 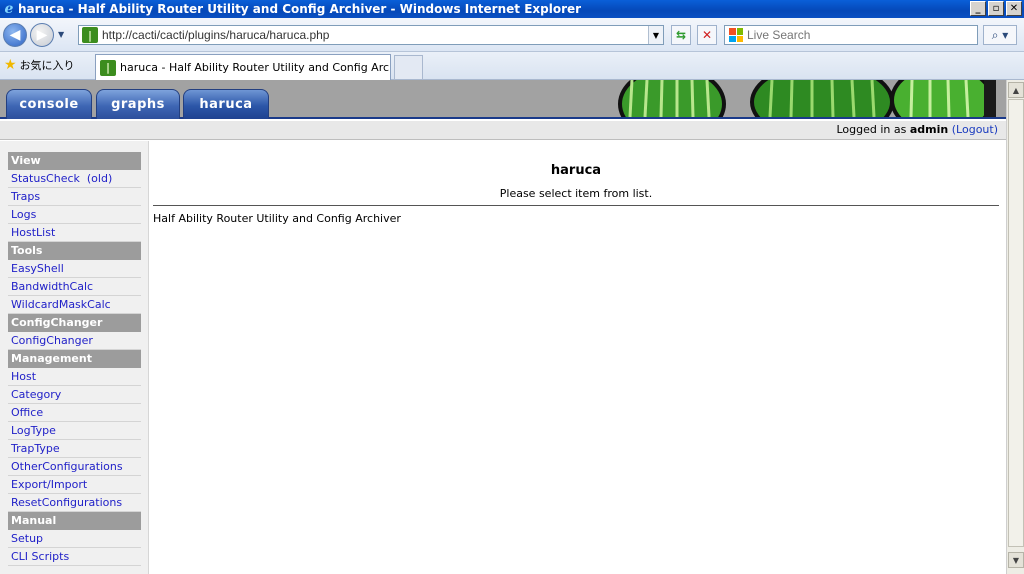 What do you see at coordinates (74, 395) in the screenshot?
I see `sidebar-item-category: Category` at bounding box center [74, 395].